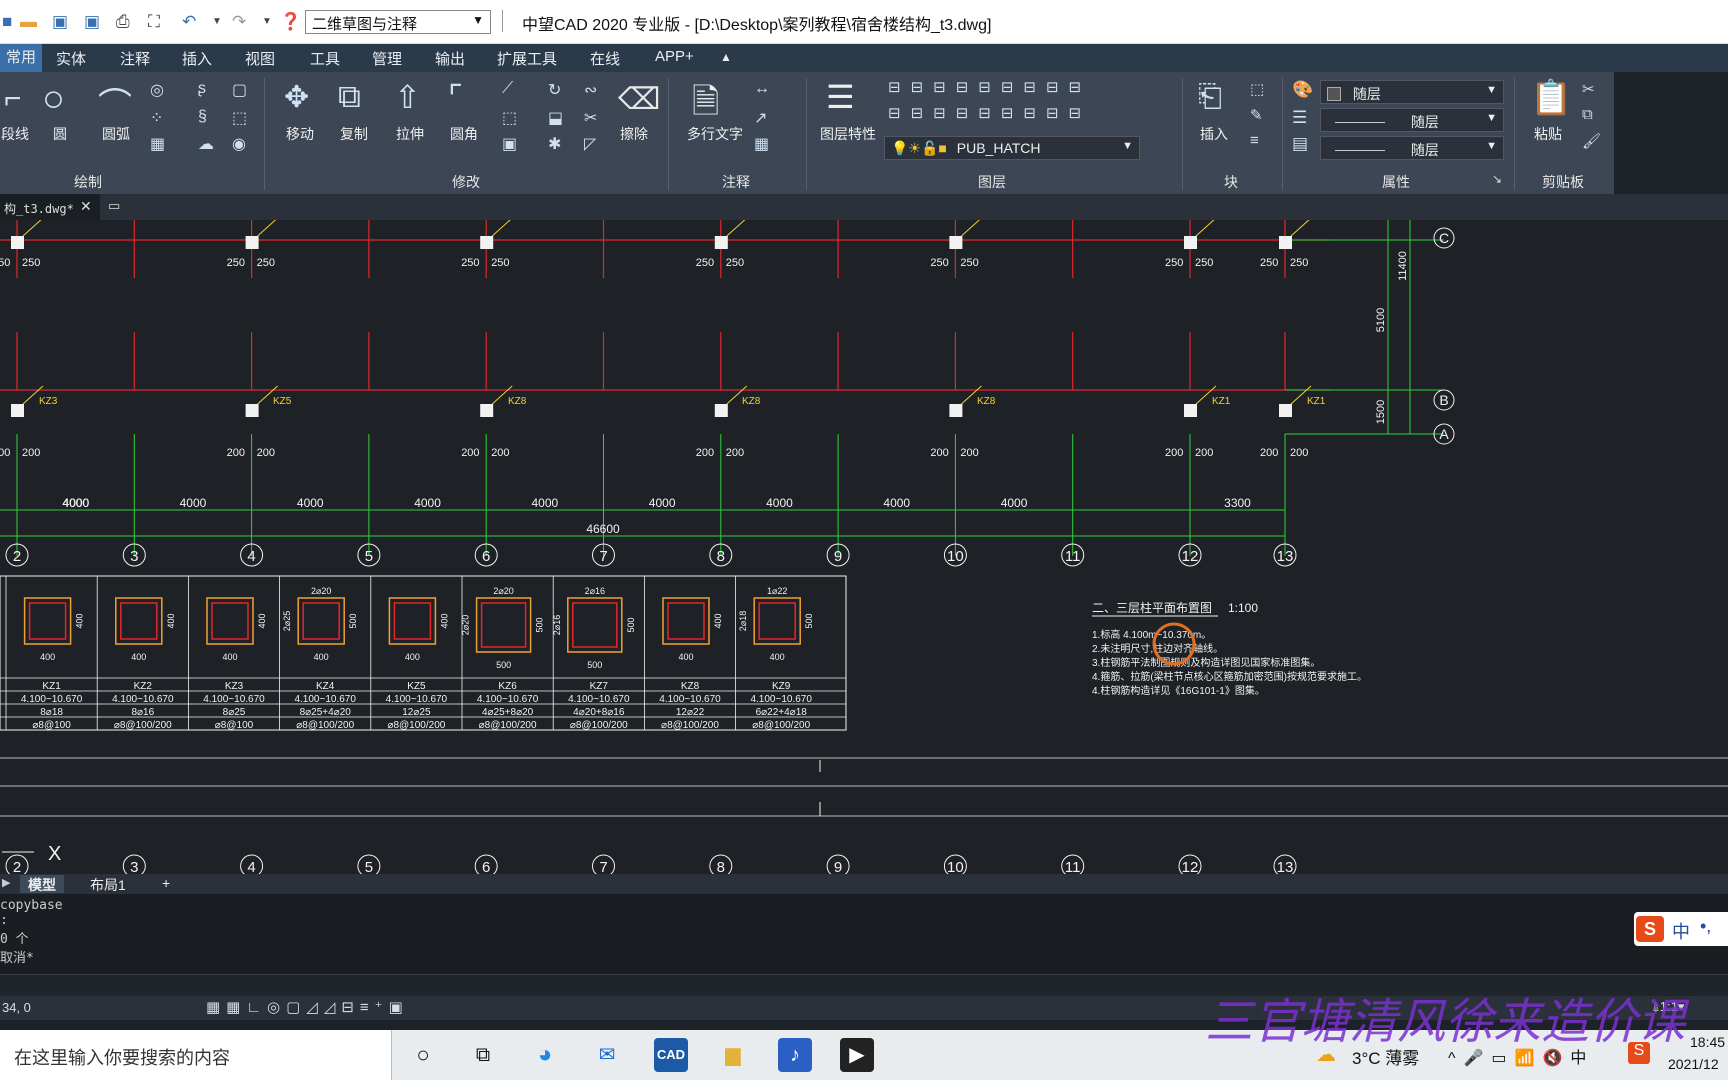  Describe the element at coordinates (116, 134) in the screenshot. I see `arc-label: 圆弧` at that location.